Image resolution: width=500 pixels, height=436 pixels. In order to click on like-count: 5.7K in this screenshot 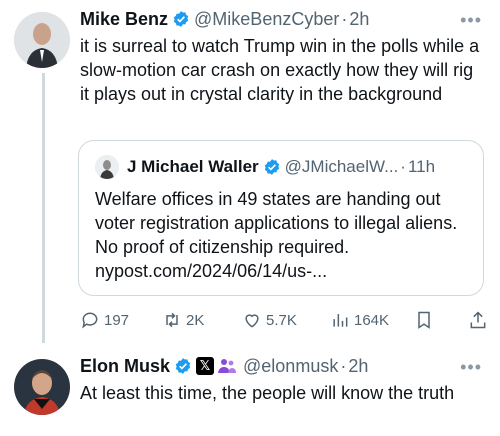, I will do `click(281, 320)`.